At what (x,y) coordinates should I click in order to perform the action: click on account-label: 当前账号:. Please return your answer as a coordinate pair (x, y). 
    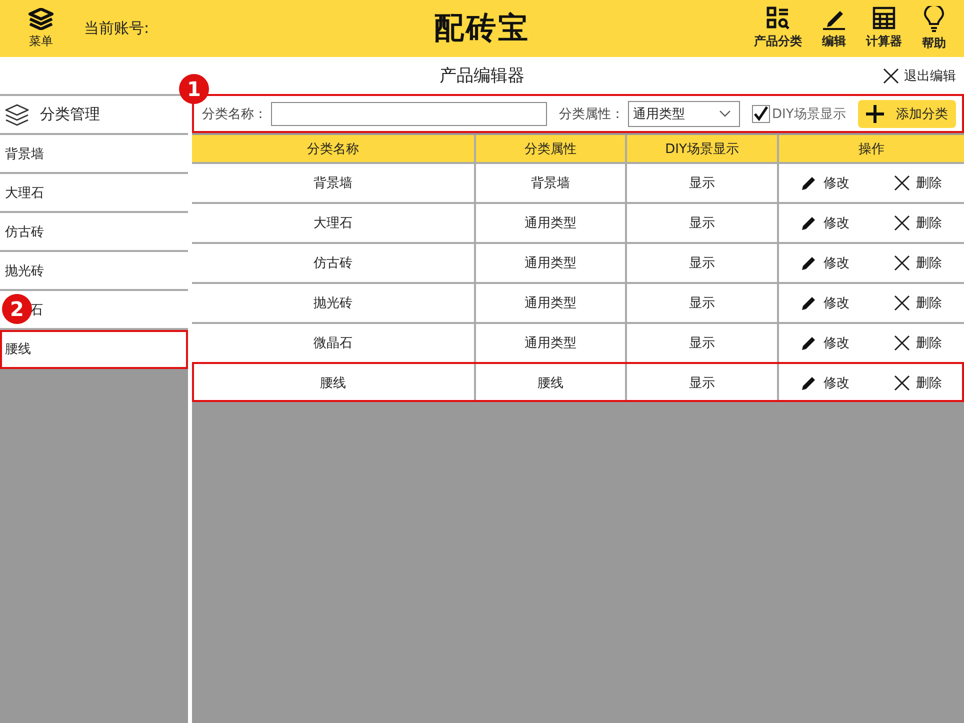
    Looking at the image, I should click on (117, 28).